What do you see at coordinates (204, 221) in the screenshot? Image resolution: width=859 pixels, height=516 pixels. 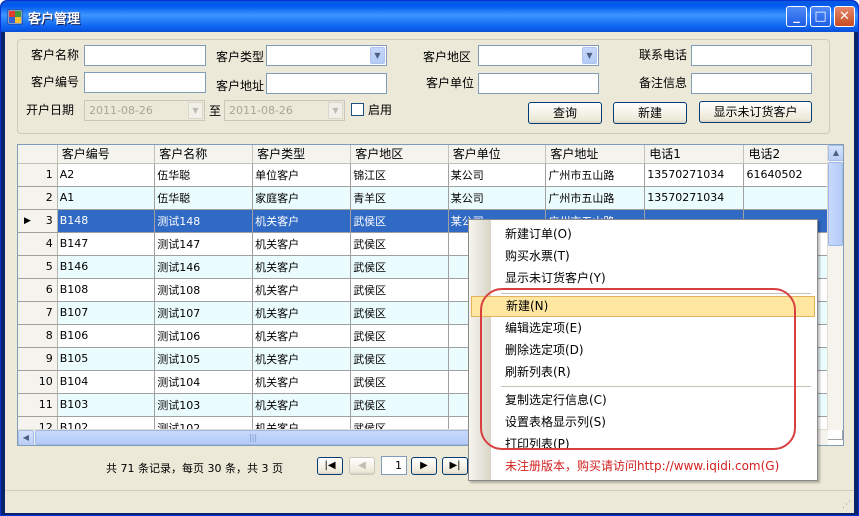 I see `table-cell: 测试148` at bounding box center [204, 221].